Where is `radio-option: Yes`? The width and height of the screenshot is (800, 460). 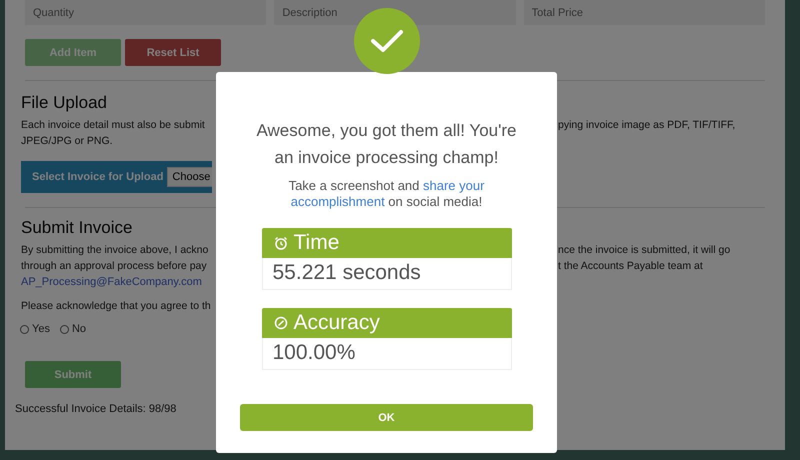 radio-option: Yes is located at coordinates (35, 329).